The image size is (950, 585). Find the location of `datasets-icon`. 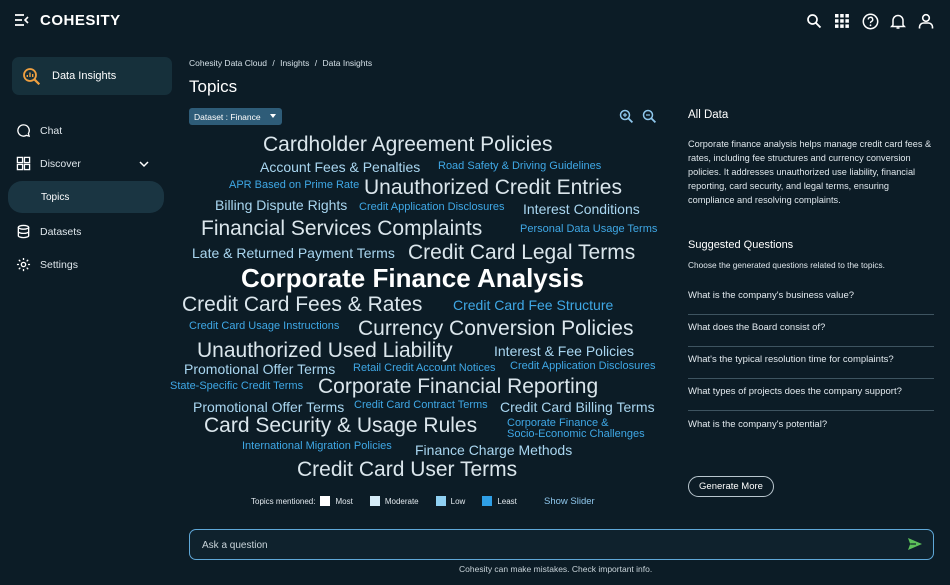

datasets-icon is located at coordinates (23, 231).